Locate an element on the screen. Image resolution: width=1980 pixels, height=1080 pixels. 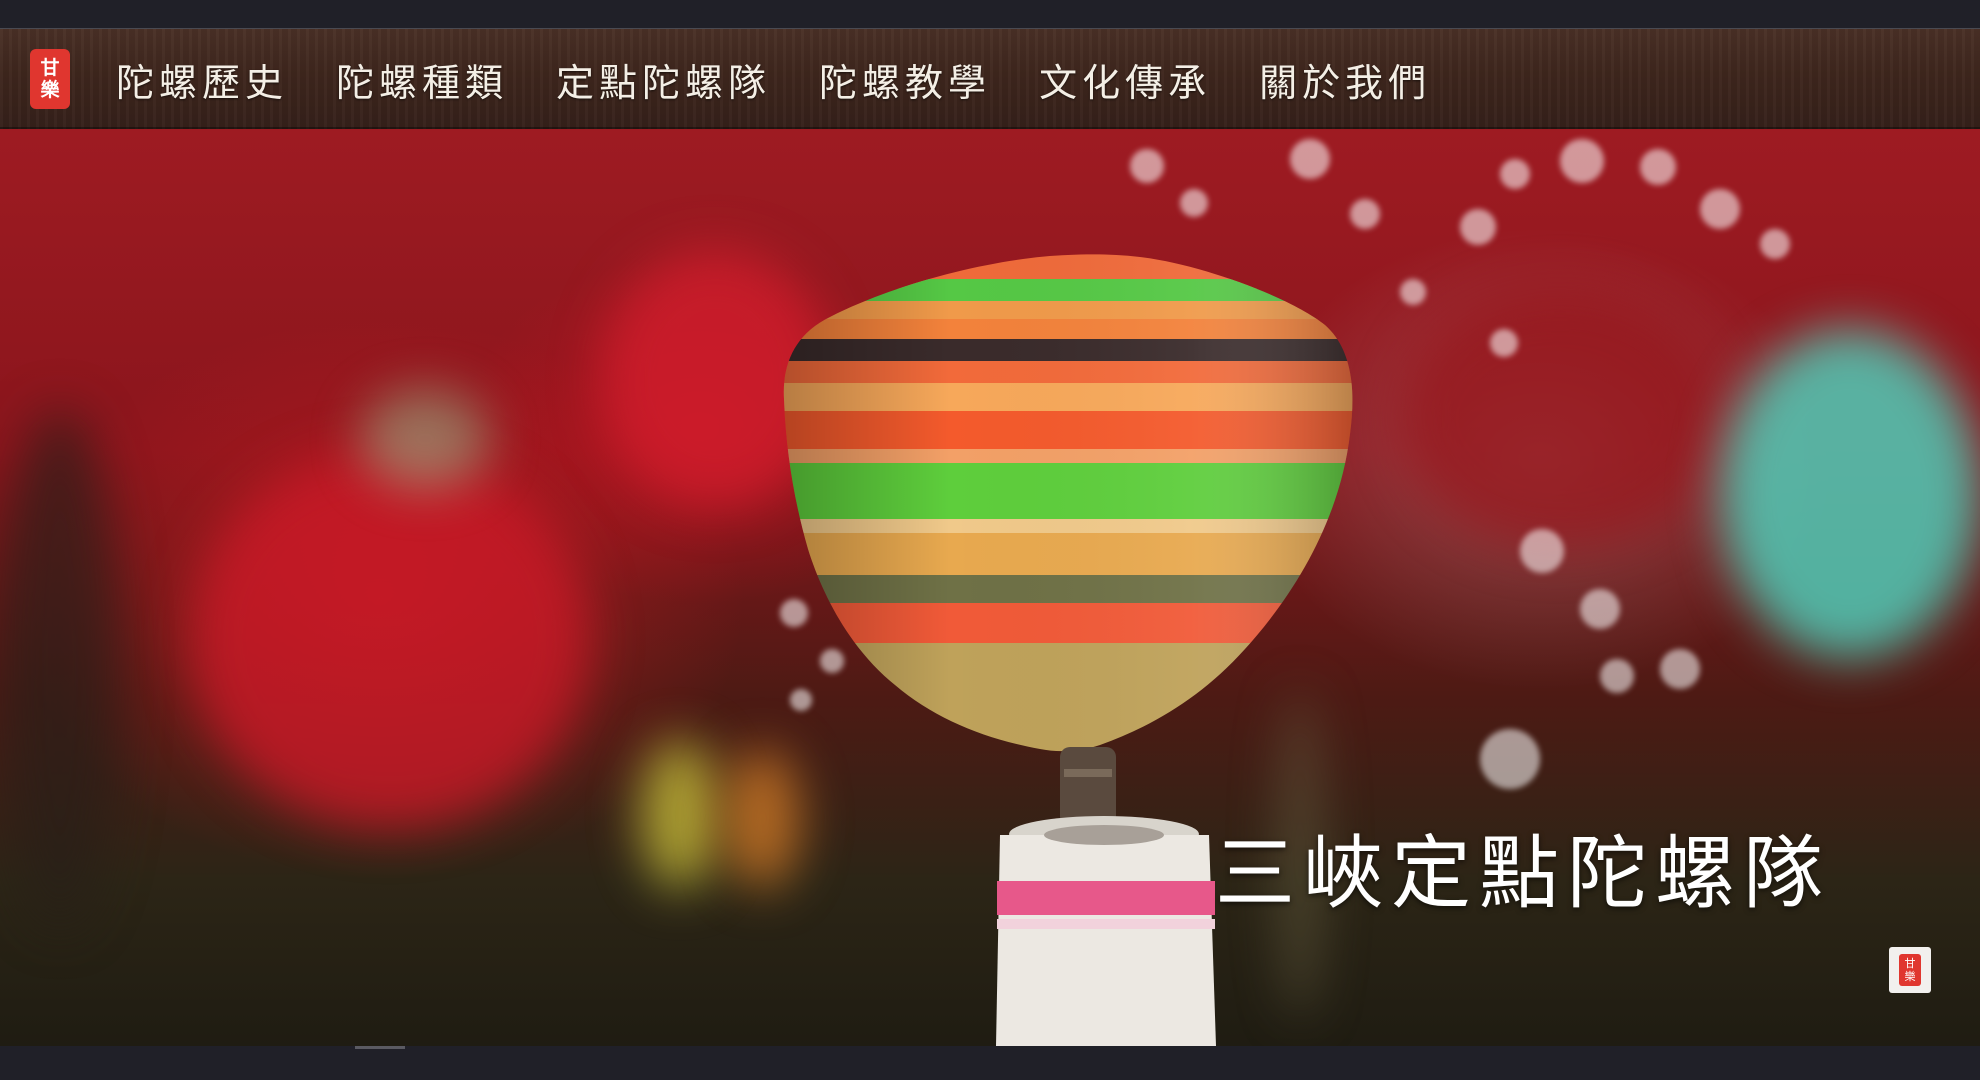
nav-item-heritage: 文化傳承 is located at coordinates (1125, 79).